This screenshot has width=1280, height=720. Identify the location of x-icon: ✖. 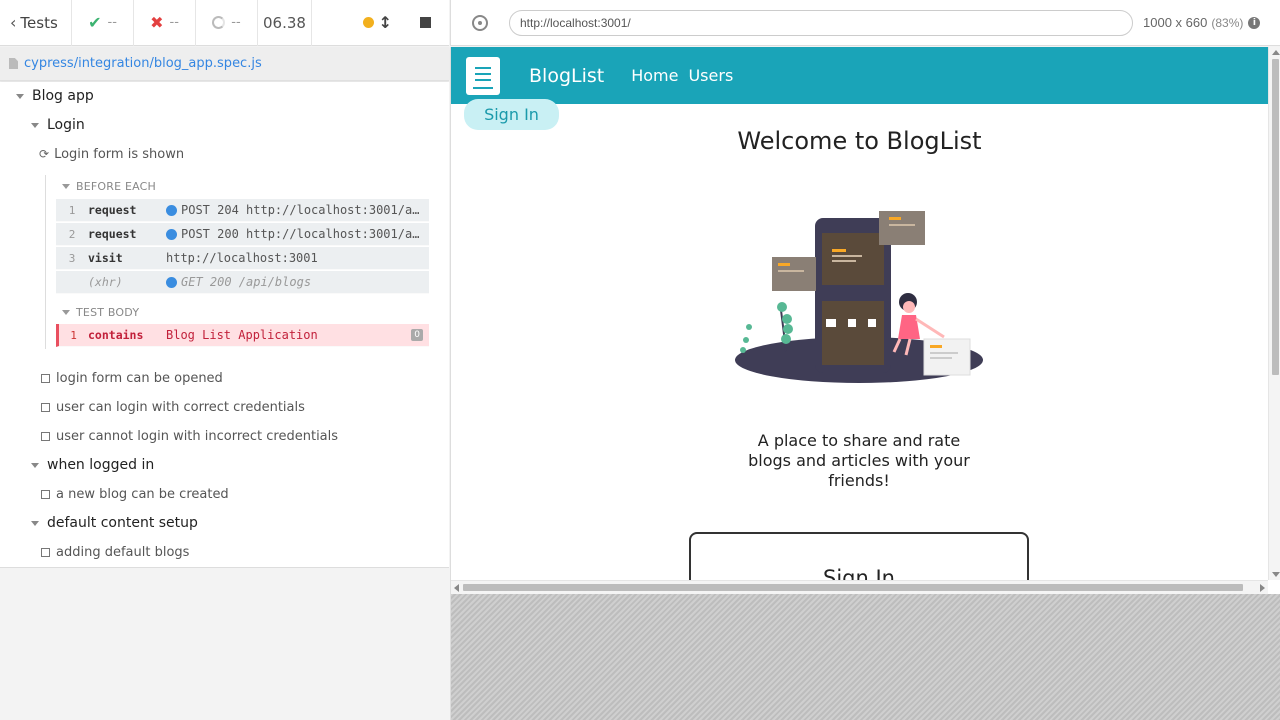
(157, 22).